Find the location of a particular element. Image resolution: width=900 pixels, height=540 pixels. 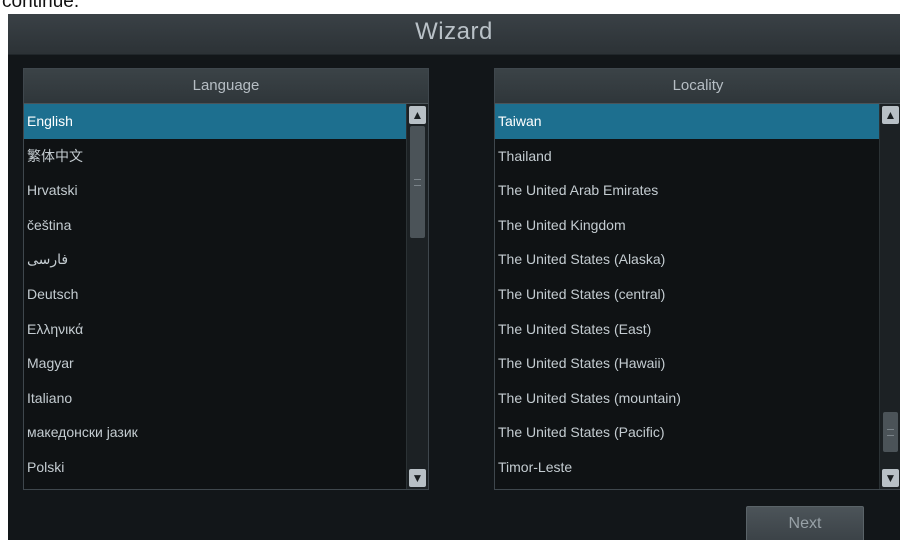

locality-header: Locality is located at coordinates (697, 86).